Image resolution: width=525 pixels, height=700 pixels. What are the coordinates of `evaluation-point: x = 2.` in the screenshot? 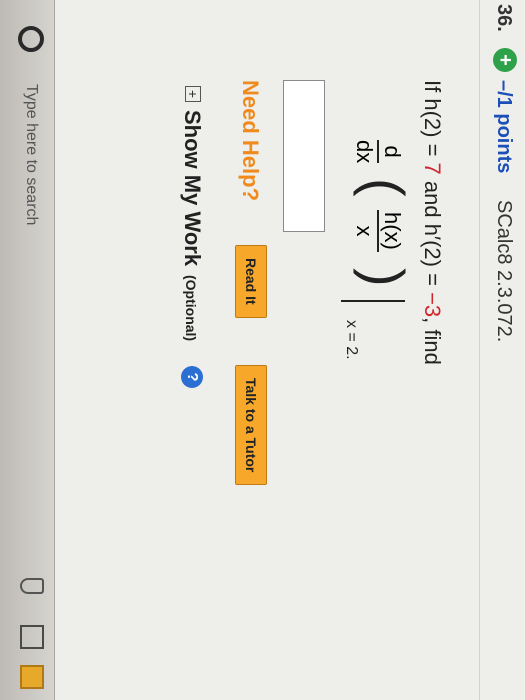 It's located at (351, 340).